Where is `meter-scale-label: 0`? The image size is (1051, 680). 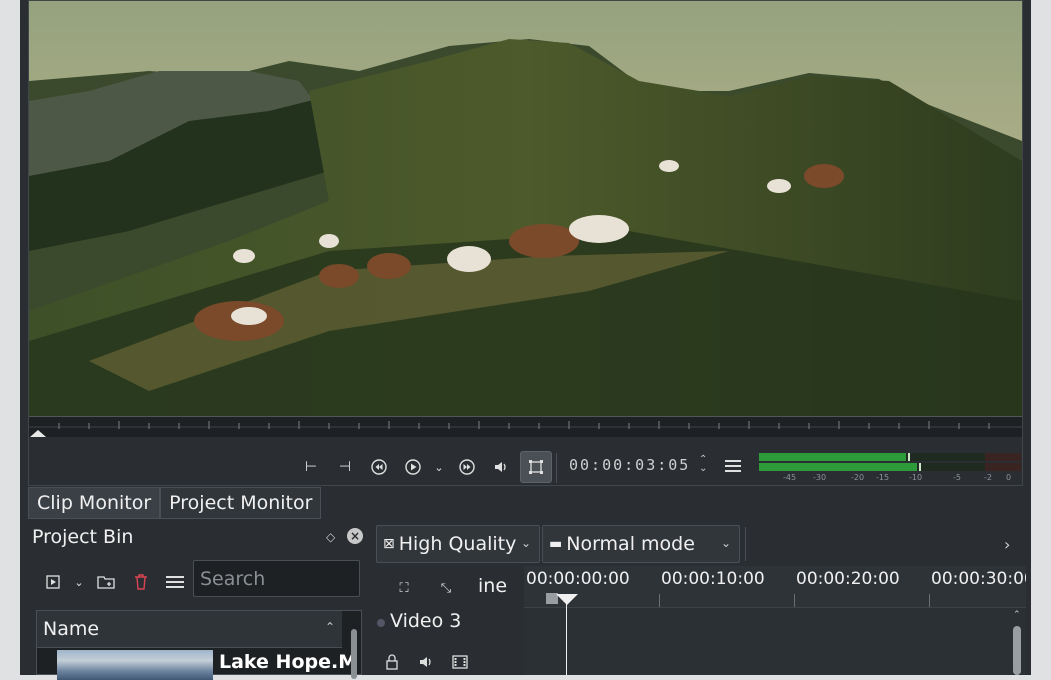
meter-scale-label: 0 is located at coordinates (1009, 477).